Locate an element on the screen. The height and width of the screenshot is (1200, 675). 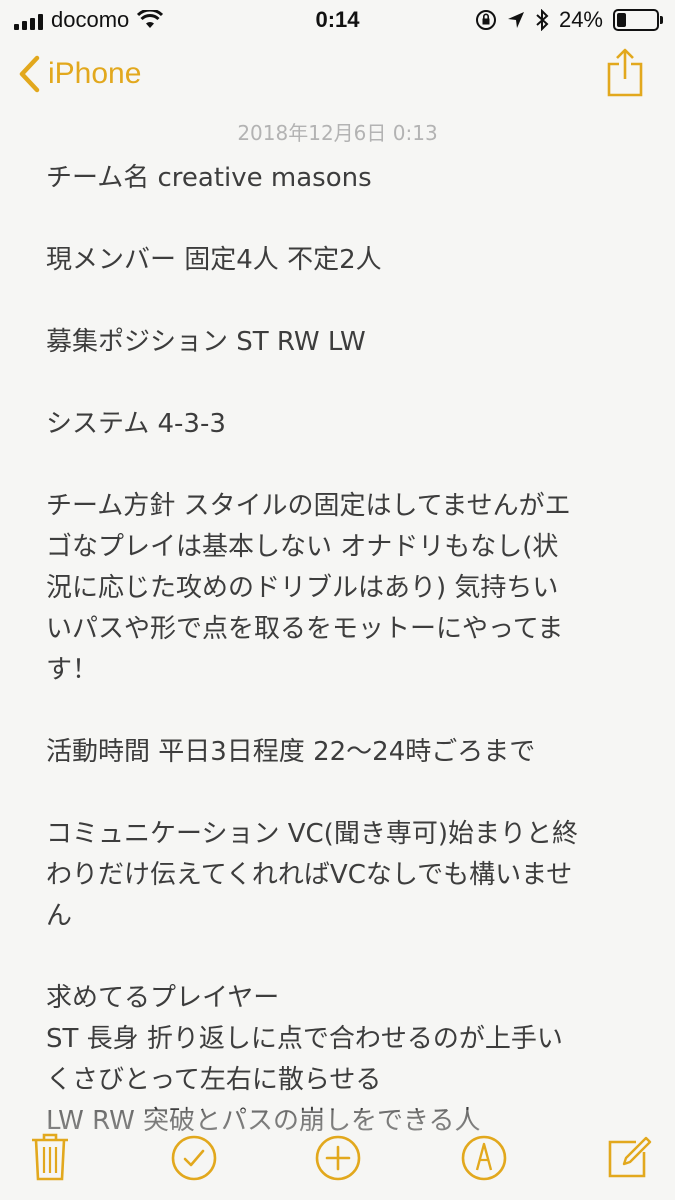
note-line: ゴなプレイは基本しない オナドリもなし(状 is located at coordinates (302, 547).